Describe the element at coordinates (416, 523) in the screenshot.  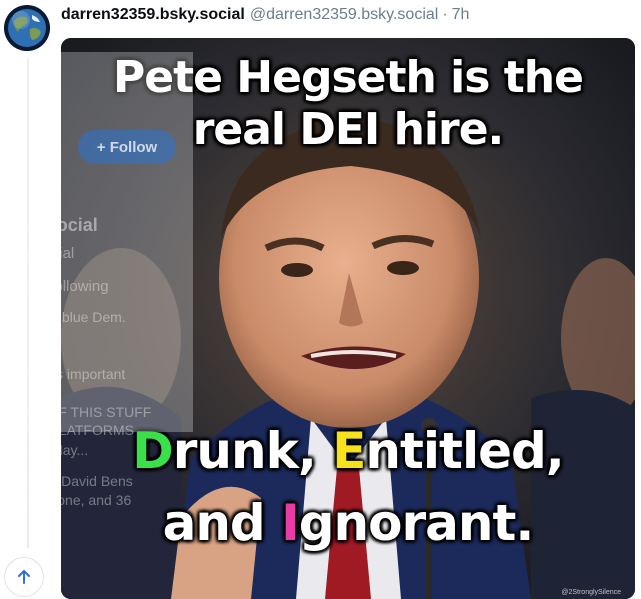
I see `meme-word-gnorant: gnorant.` at that location.